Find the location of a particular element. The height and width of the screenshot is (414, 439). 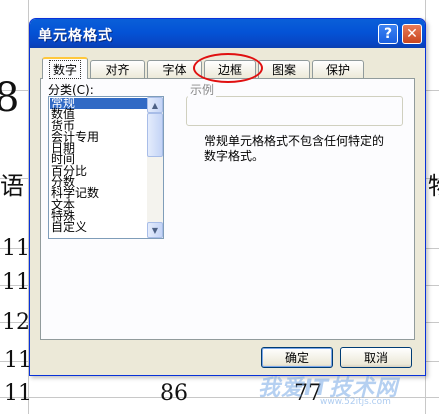

close-button: ✕ is located at coordinates (412, 34).